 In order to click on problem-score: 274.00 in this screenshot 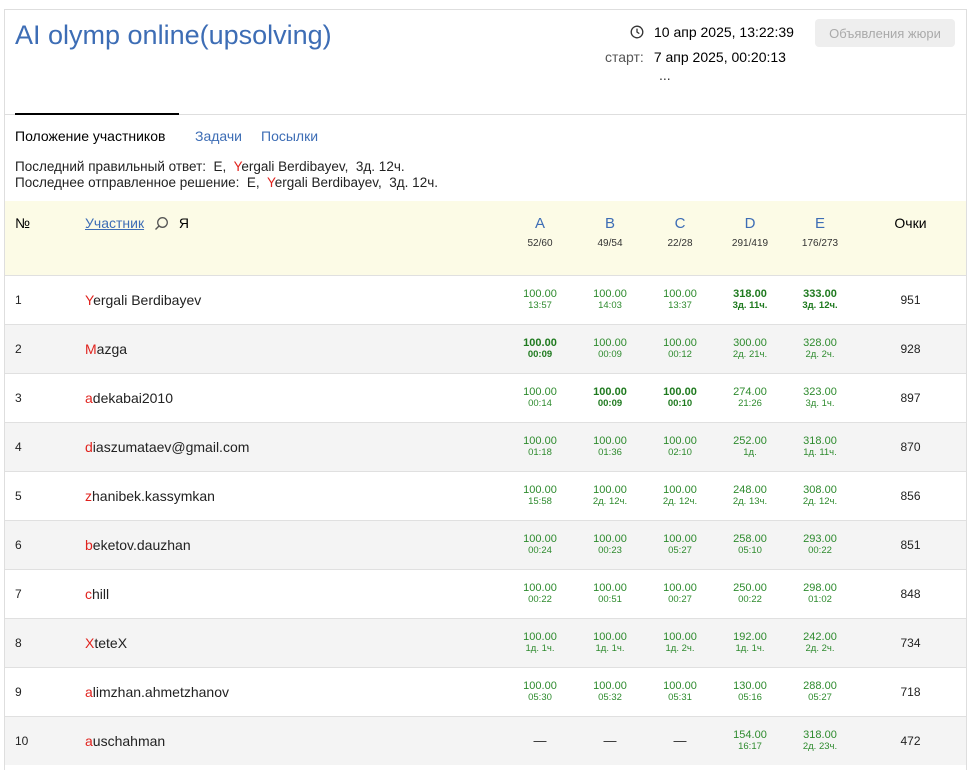, I will do `click(750, 392)`.